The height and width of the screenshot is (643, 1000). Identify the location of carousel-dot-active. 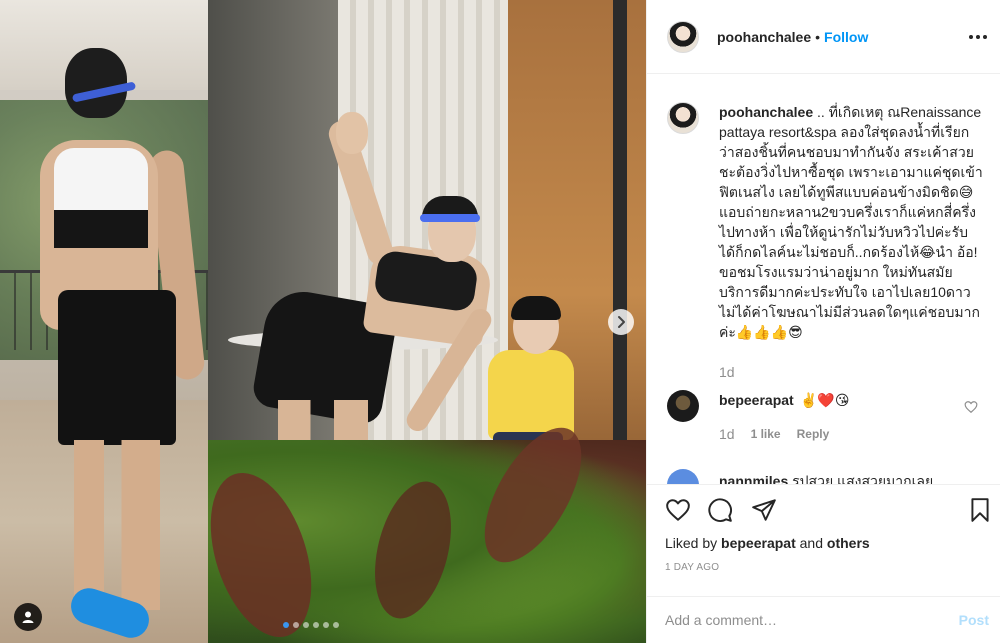
(286, 625).